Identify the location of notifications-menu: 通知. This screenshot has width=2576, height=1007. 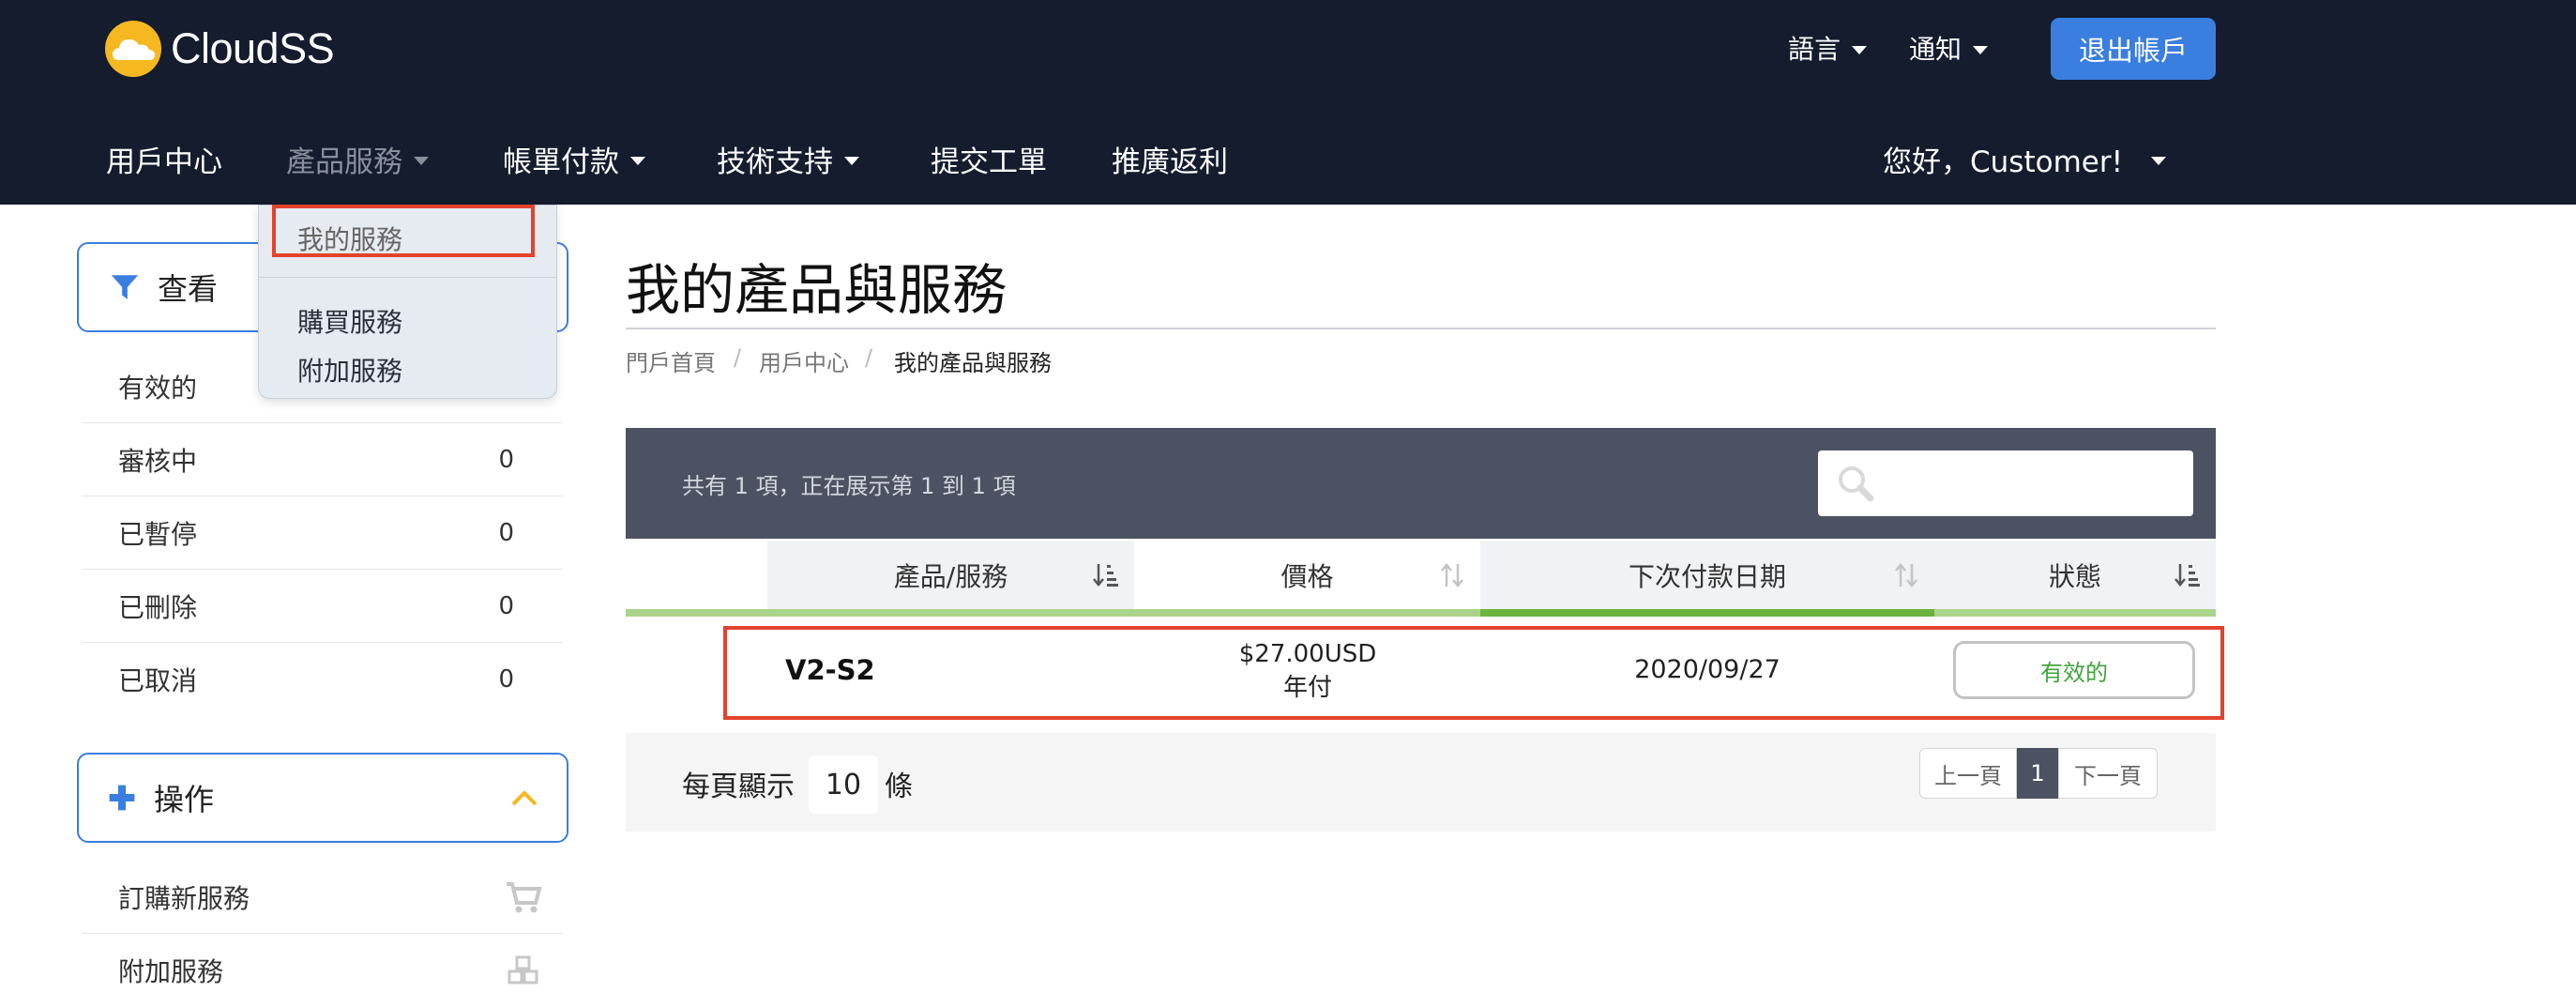
(1949, 47).